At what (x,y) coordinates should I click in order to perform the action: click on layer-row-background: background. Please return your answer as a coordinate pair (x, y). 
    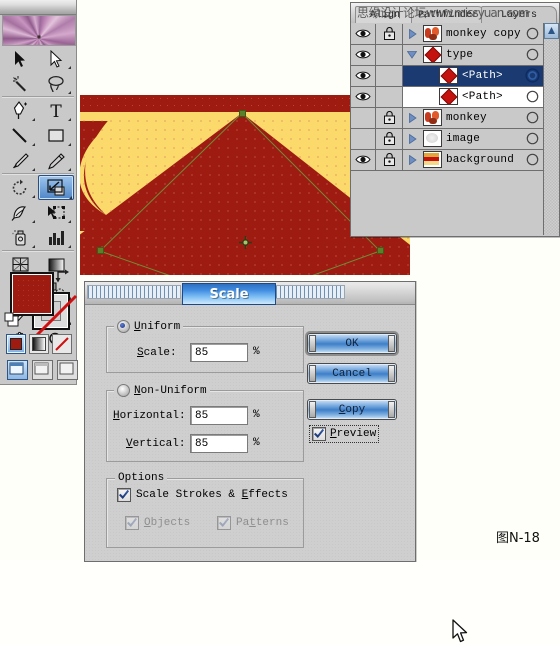
    Looking at the image, I should click on (455, 160).